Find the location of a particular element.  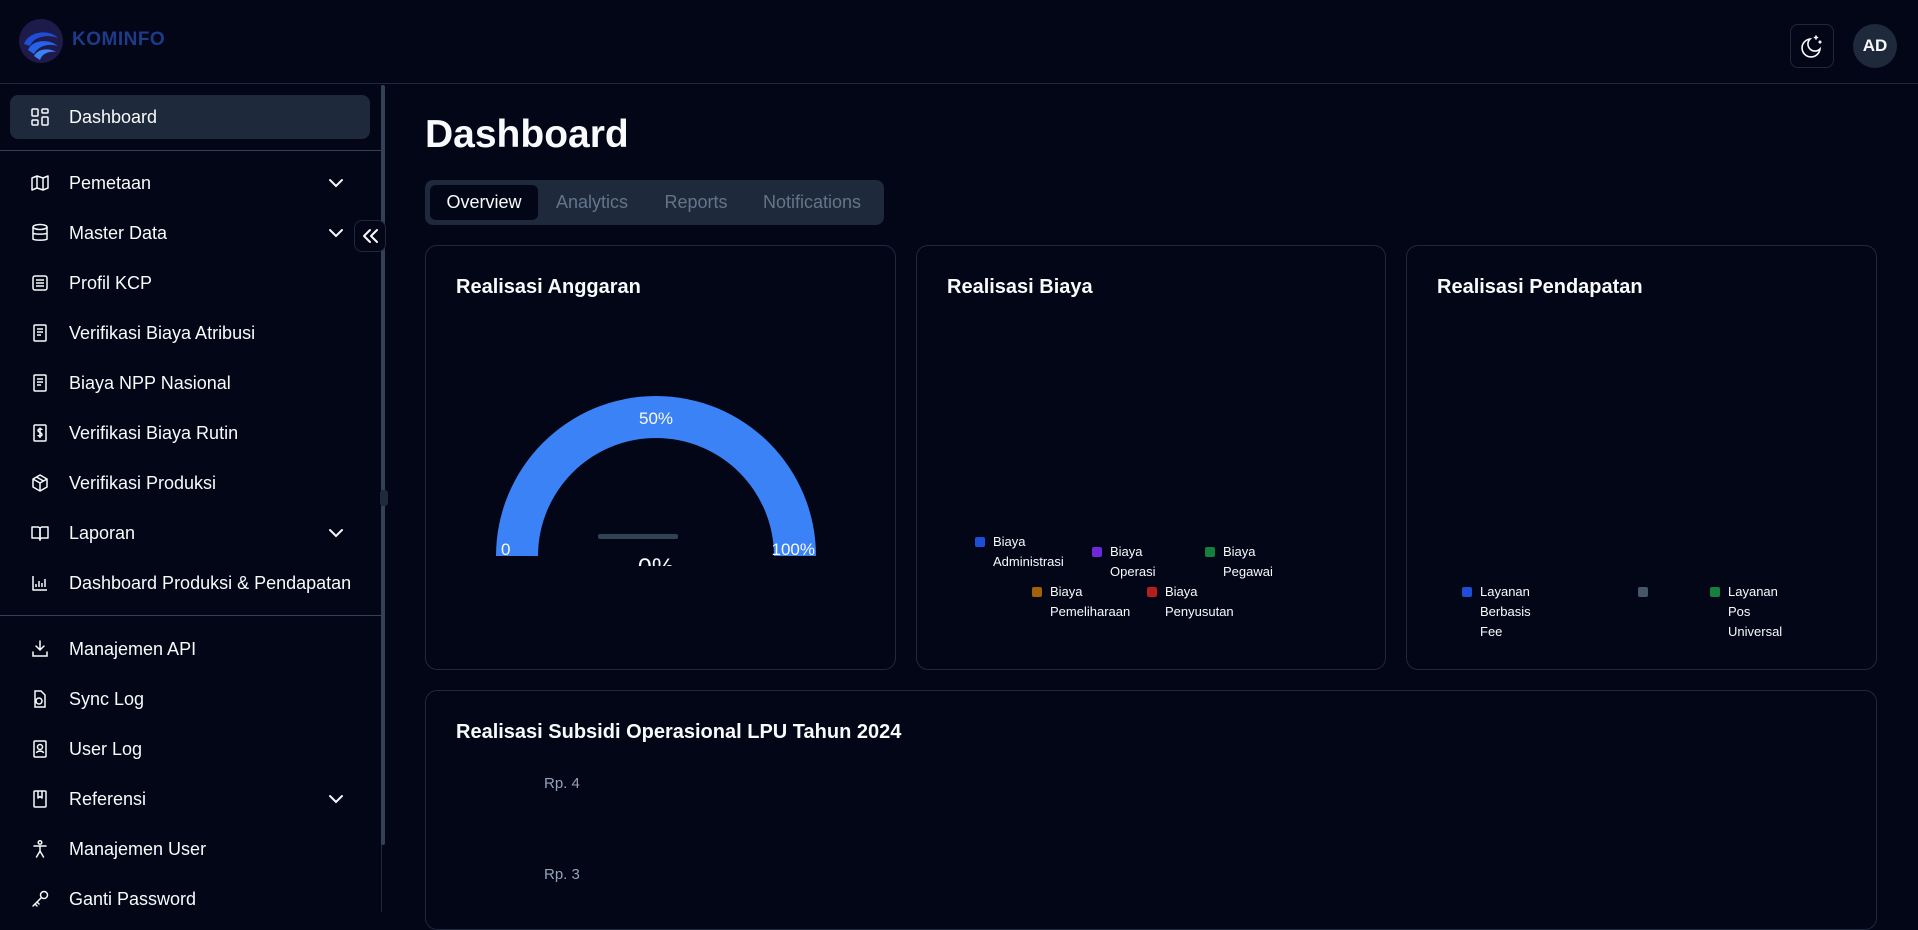

legend-item: Biaya Pegawai is located at coordinates (1239, 562).